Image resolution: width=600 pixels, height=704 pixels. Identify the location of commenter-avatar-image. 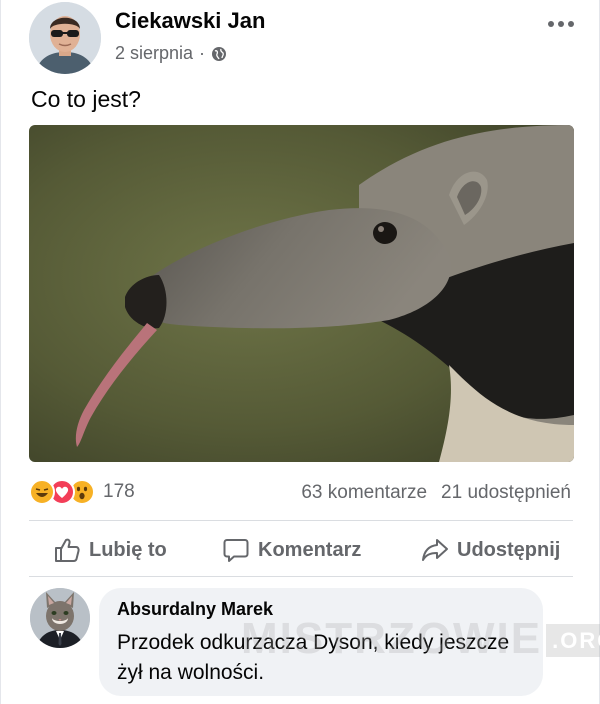
(60, 618).